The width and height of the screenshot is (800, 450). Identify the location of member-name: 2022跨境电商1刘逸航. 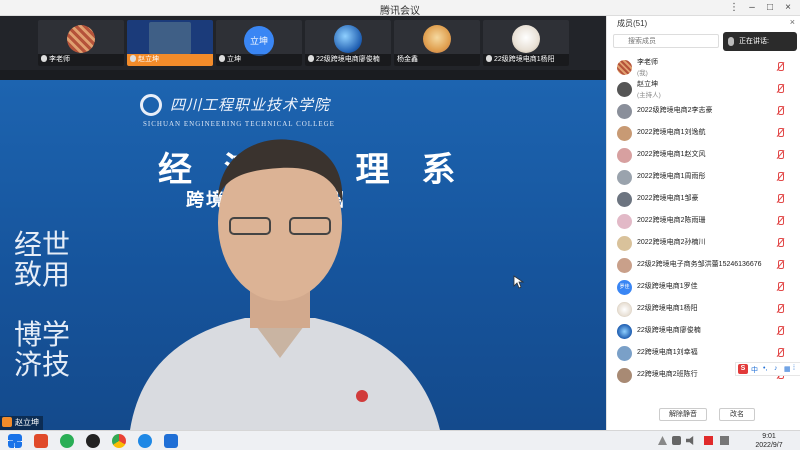
(671, 132).